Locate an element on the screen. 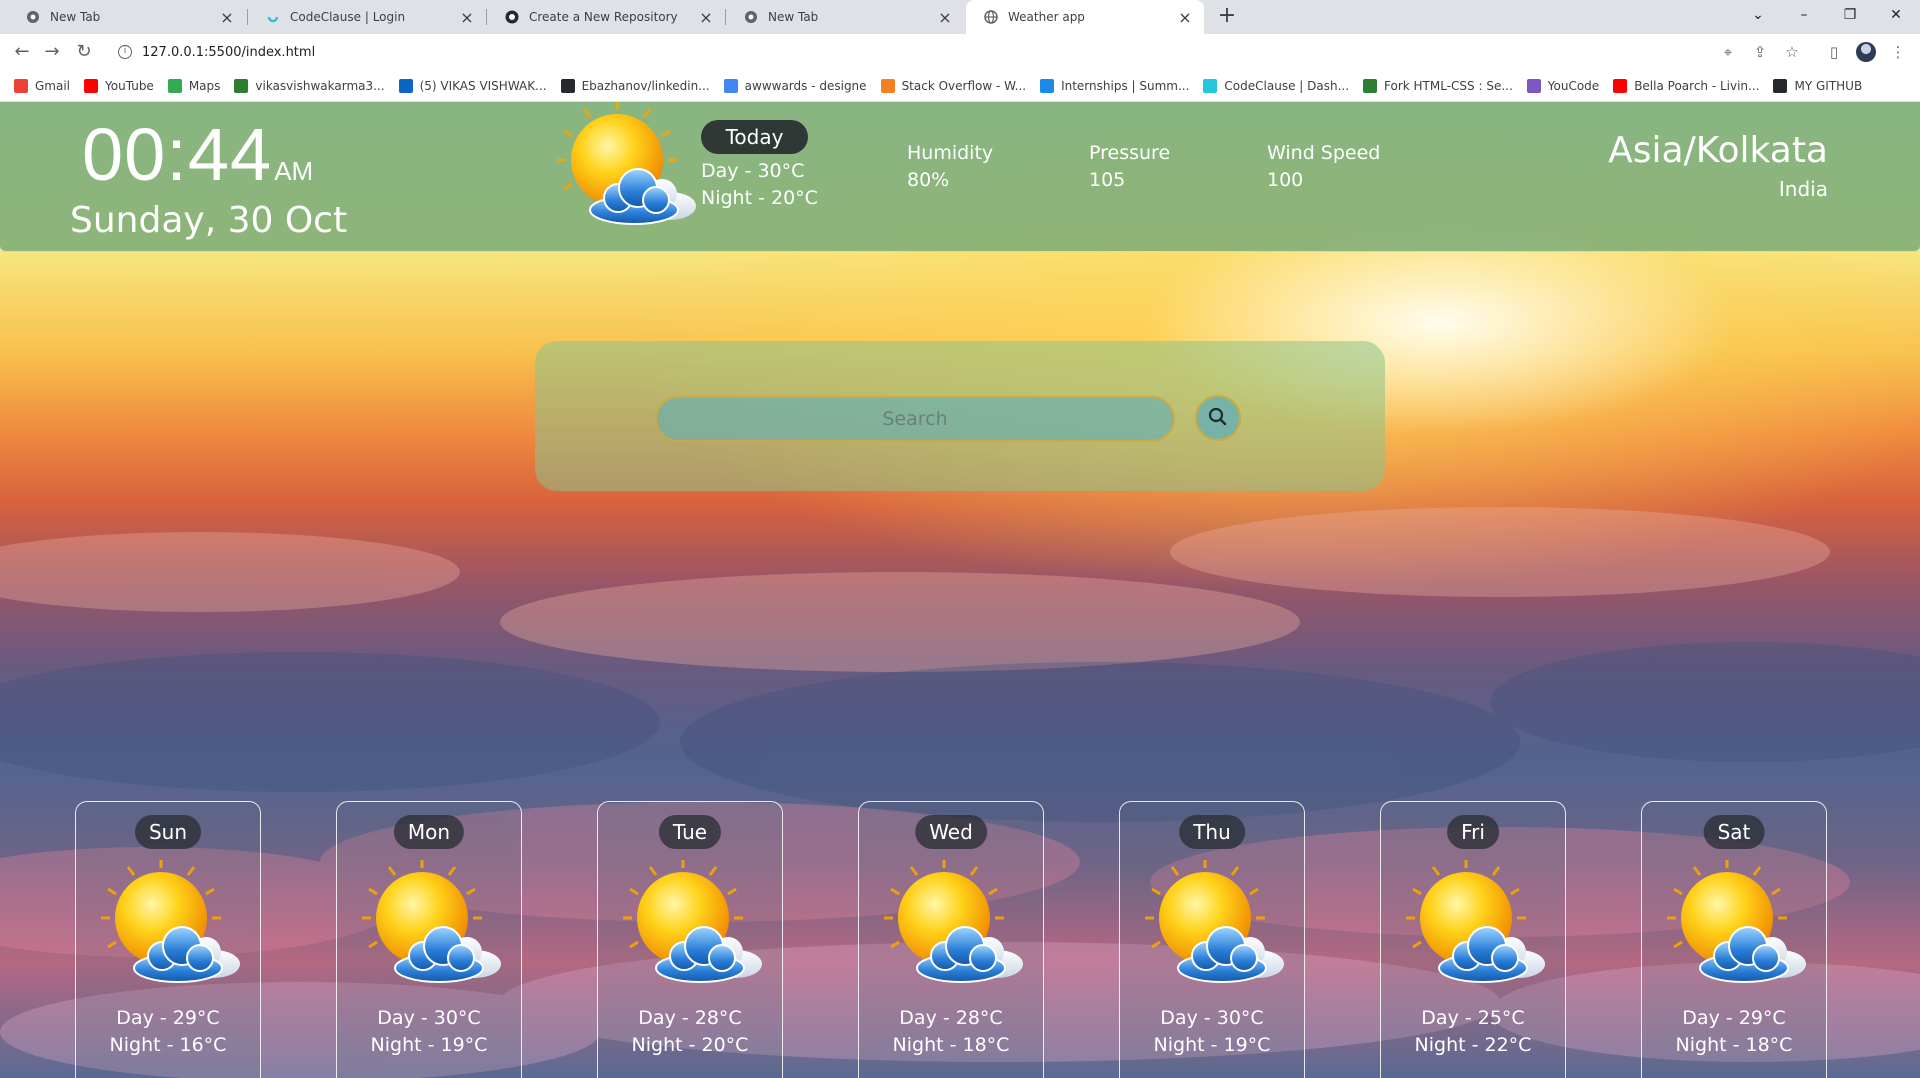 This screenshot has height=1078, width=1920. forecast-card-fri: Fri Day - 25°C Night - 22°C is located at coordinates (1473, 939).